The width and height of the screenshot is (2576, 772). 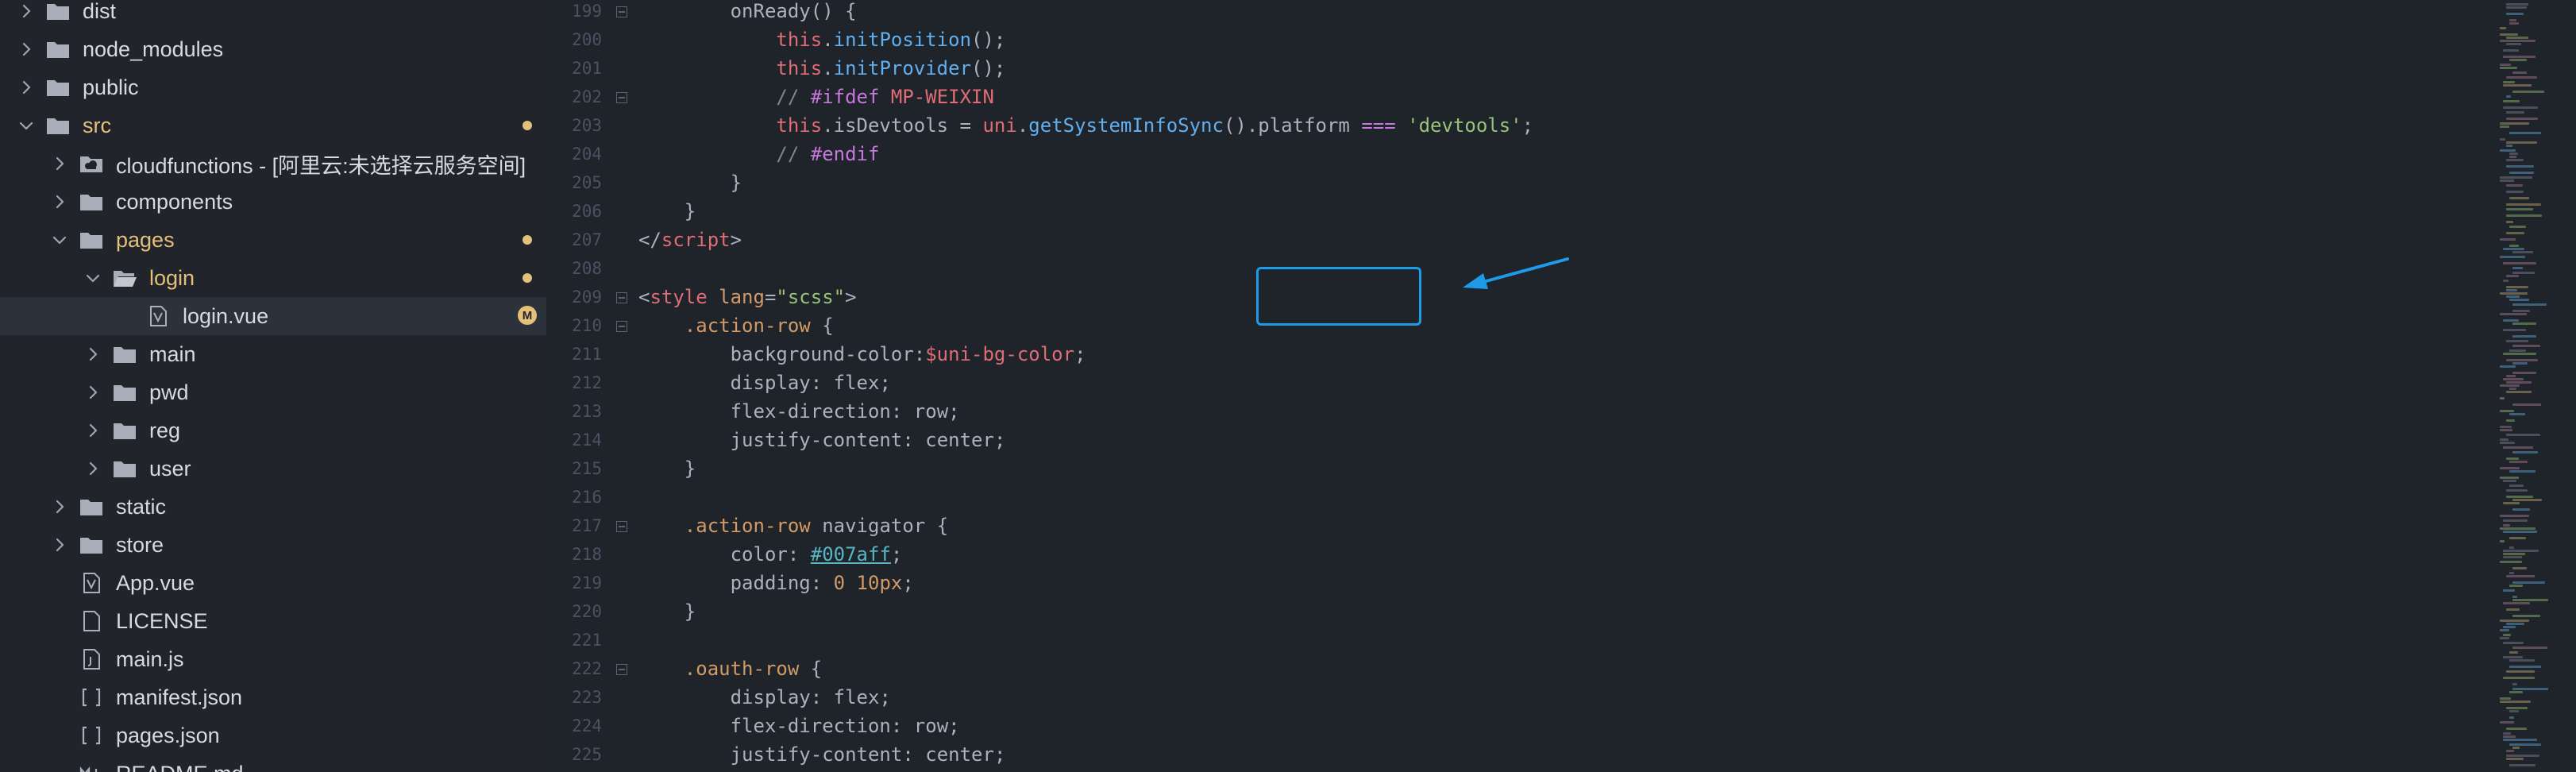 I want to click on code-line: 218 color: #007aff;, so click(x=1528, y=554).